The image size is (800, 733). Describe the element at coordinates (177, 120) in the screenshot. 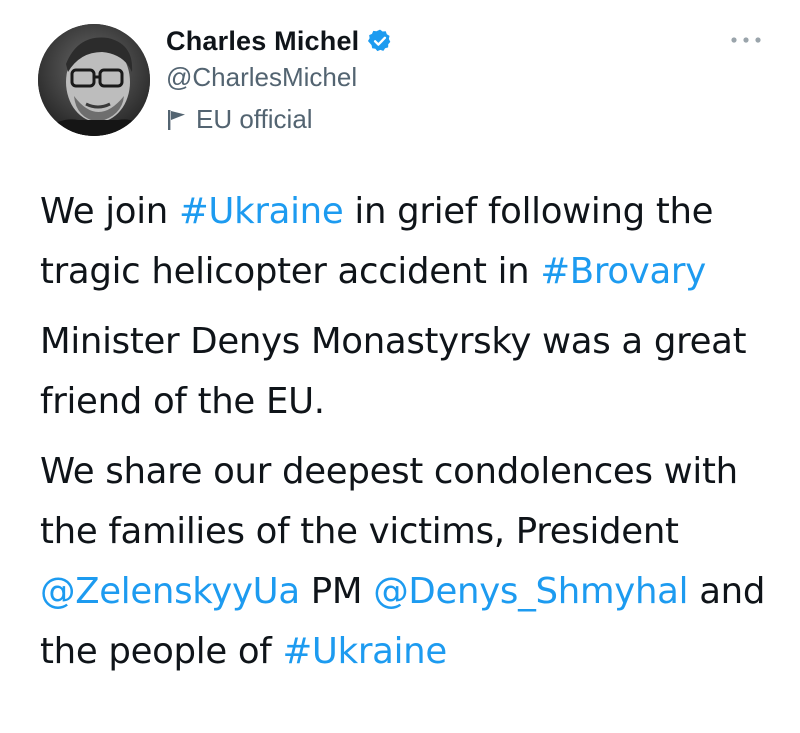

I see `flag-icon` at that location.